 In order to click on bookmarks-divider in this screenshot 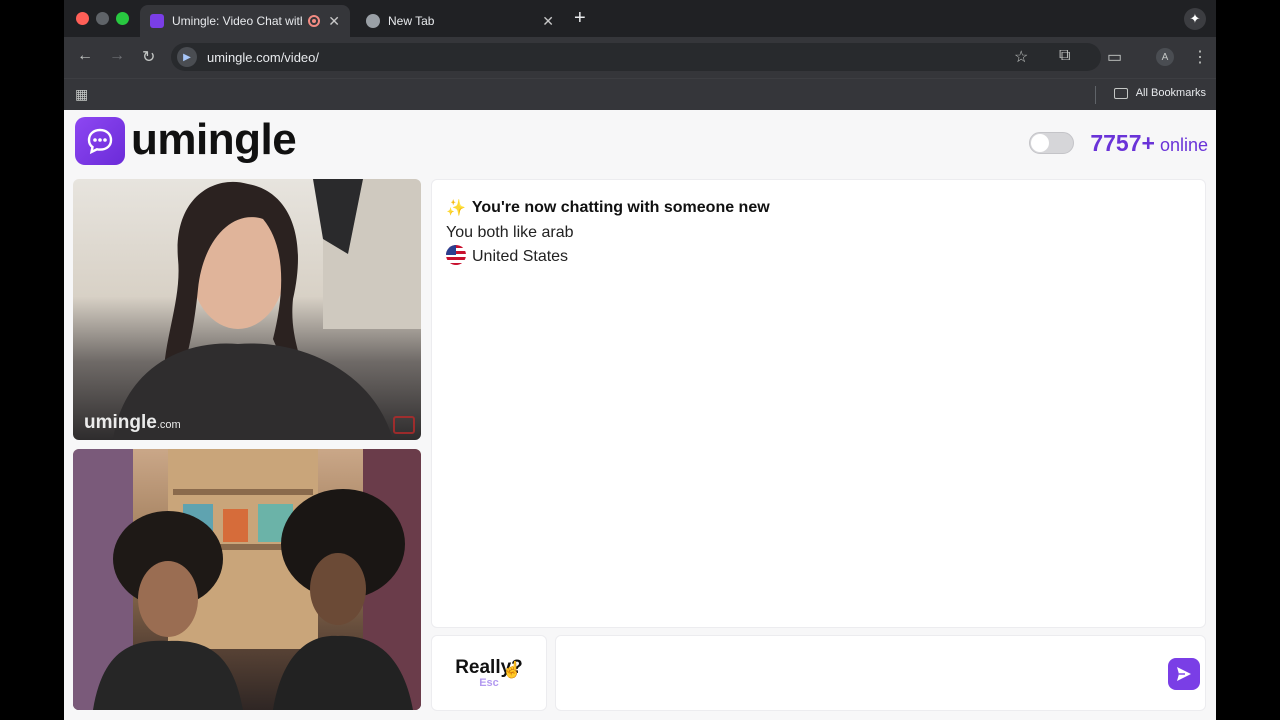, I will do `click(1095, 95)`.